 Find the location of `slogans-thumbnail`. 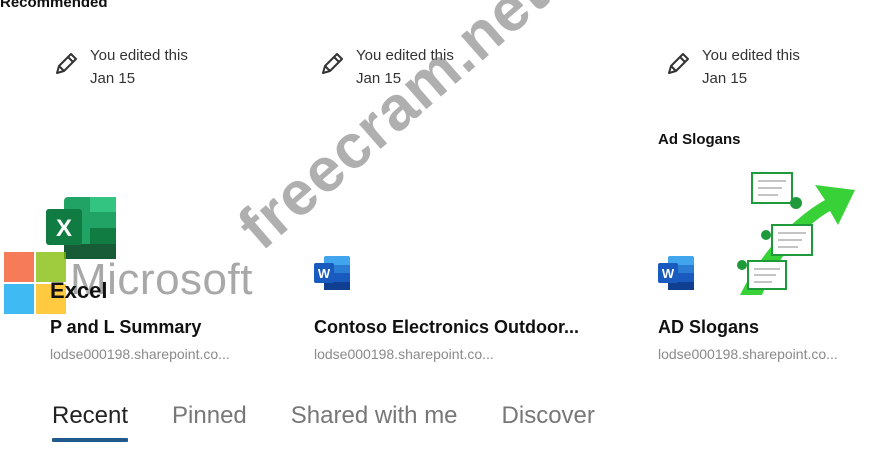

slogans-thumbnail is located at coordinates (796, 233).